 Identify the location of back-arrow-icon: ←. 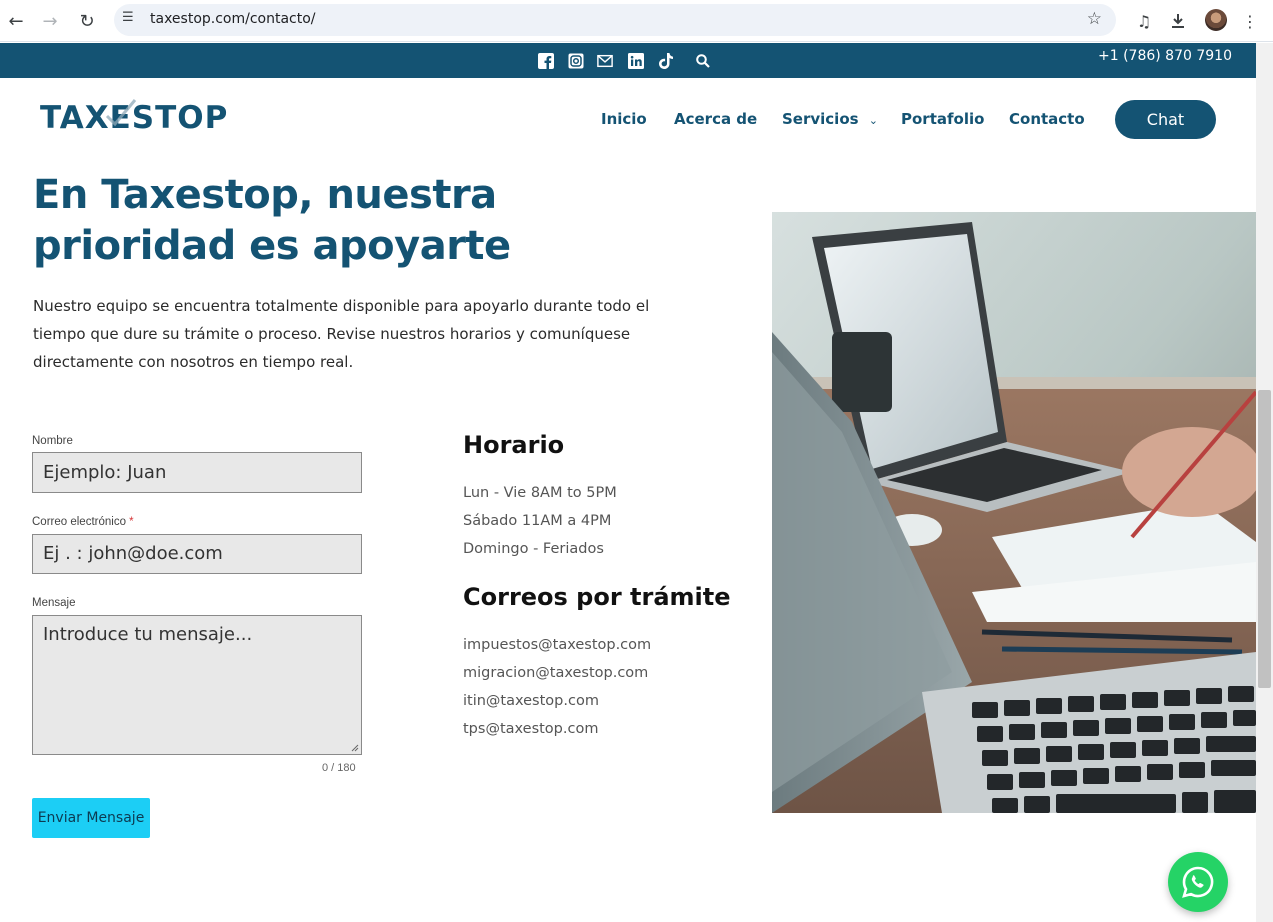
(16, 21).